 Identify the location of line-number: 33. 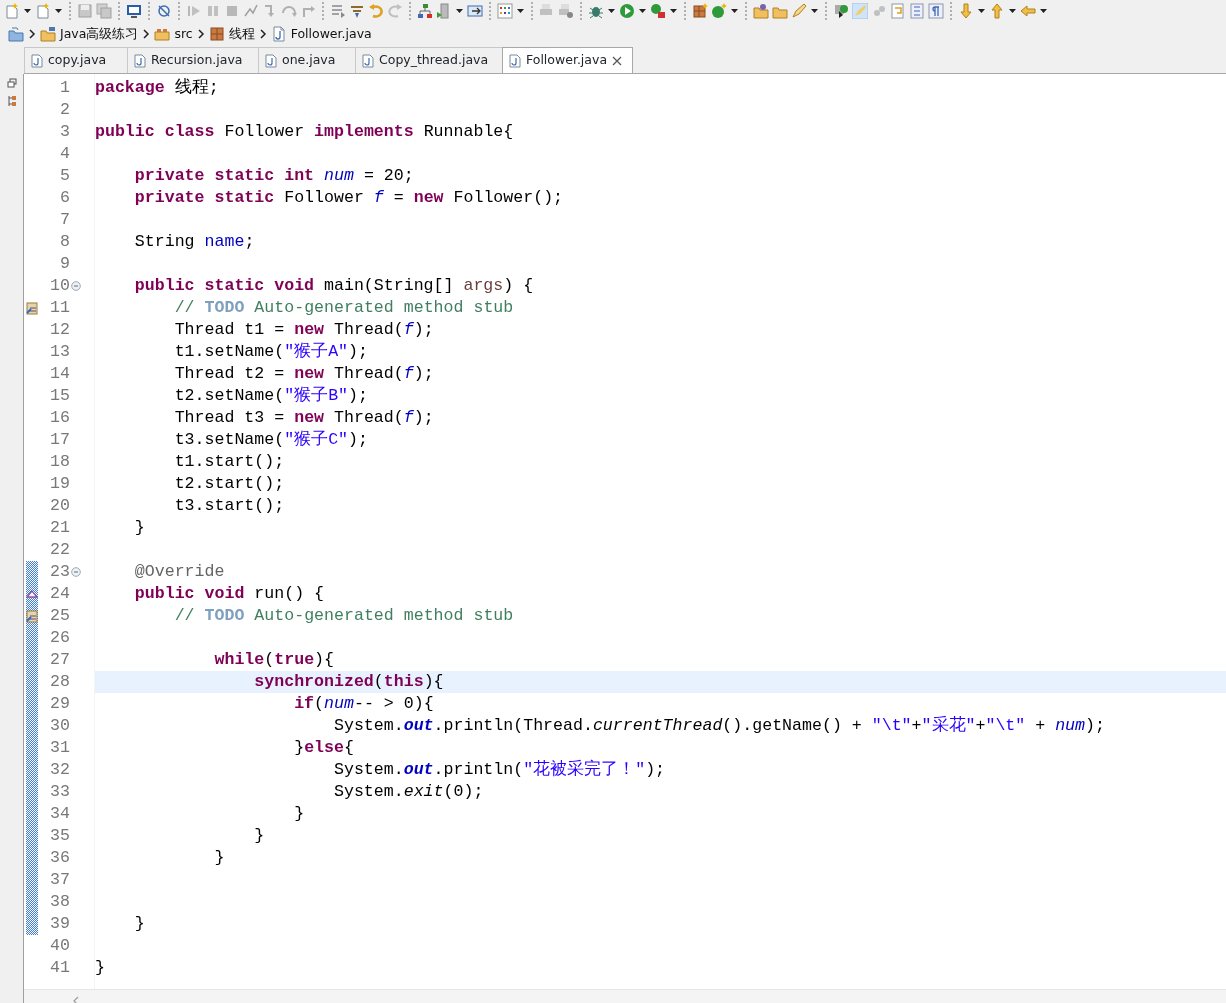
(59, 792).